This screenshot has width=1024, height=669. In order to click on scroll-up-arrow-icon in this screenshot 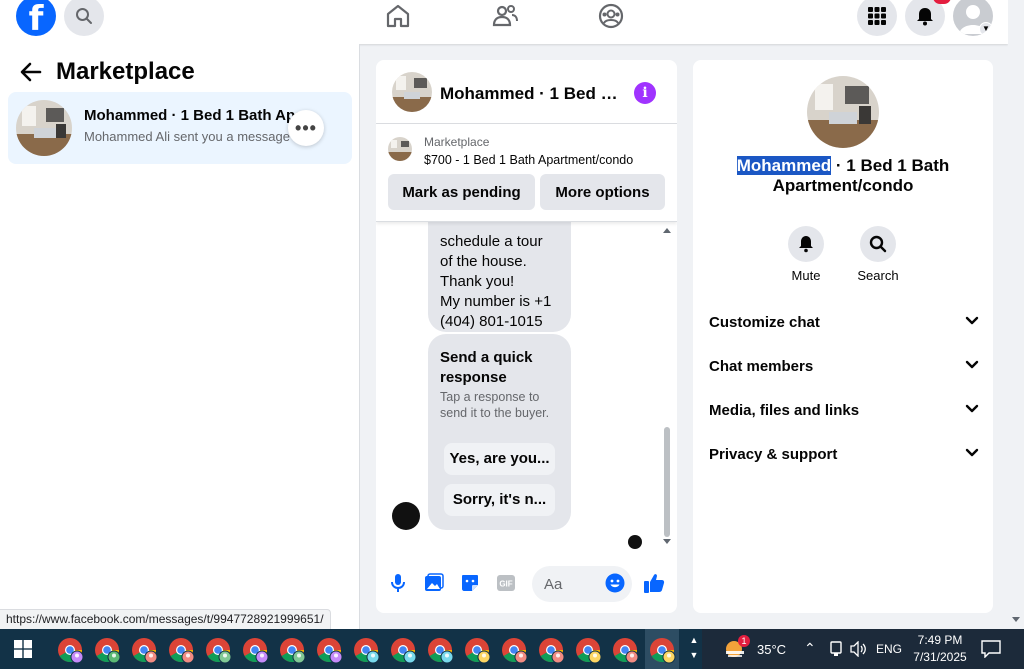, I will do `click(667, 230)`.